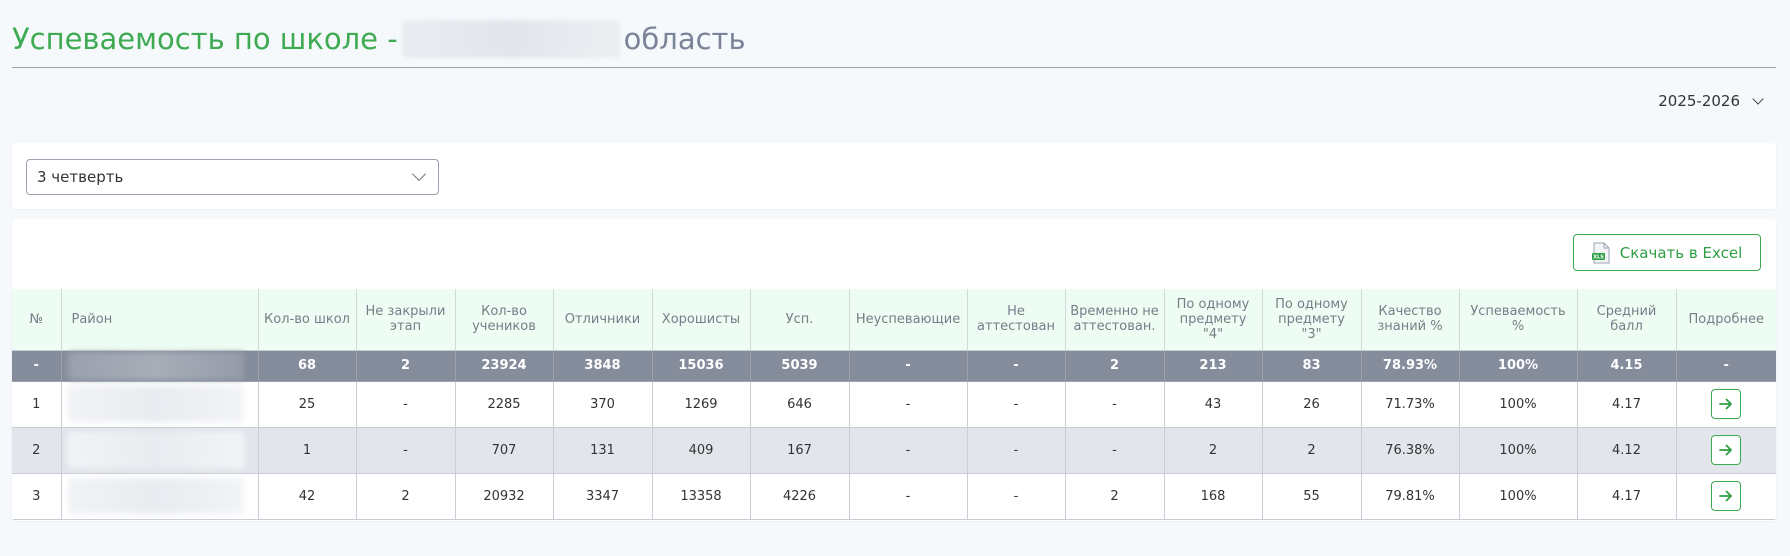 This screenshot has height=556, width=1790. Describe the element at coordinates (1627, 320) in the screenshot. I see `column-header: Средний балл` at that location.